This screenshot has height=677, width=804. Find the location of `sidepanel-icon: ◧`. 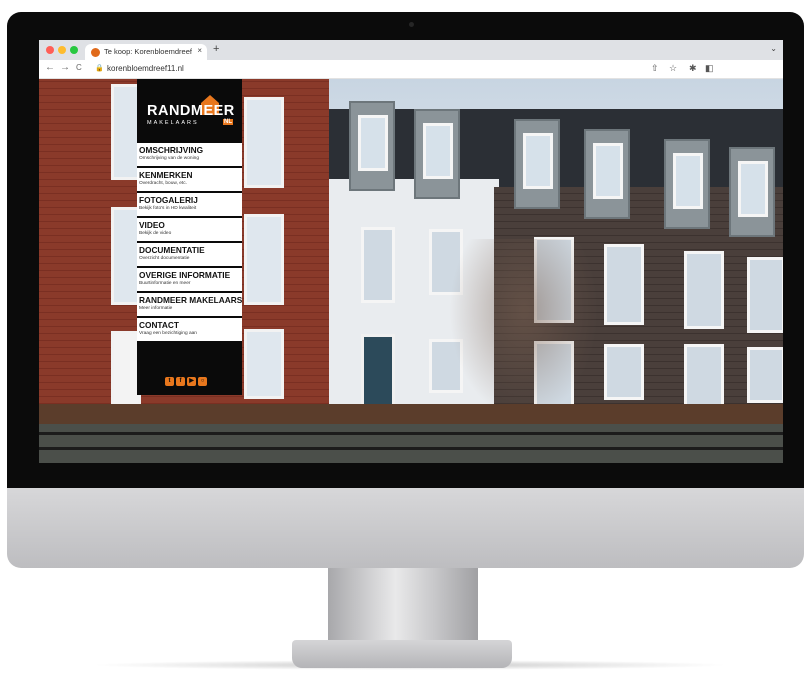

sidepanel-icon: ◧ is located at coordinates (709, 68).